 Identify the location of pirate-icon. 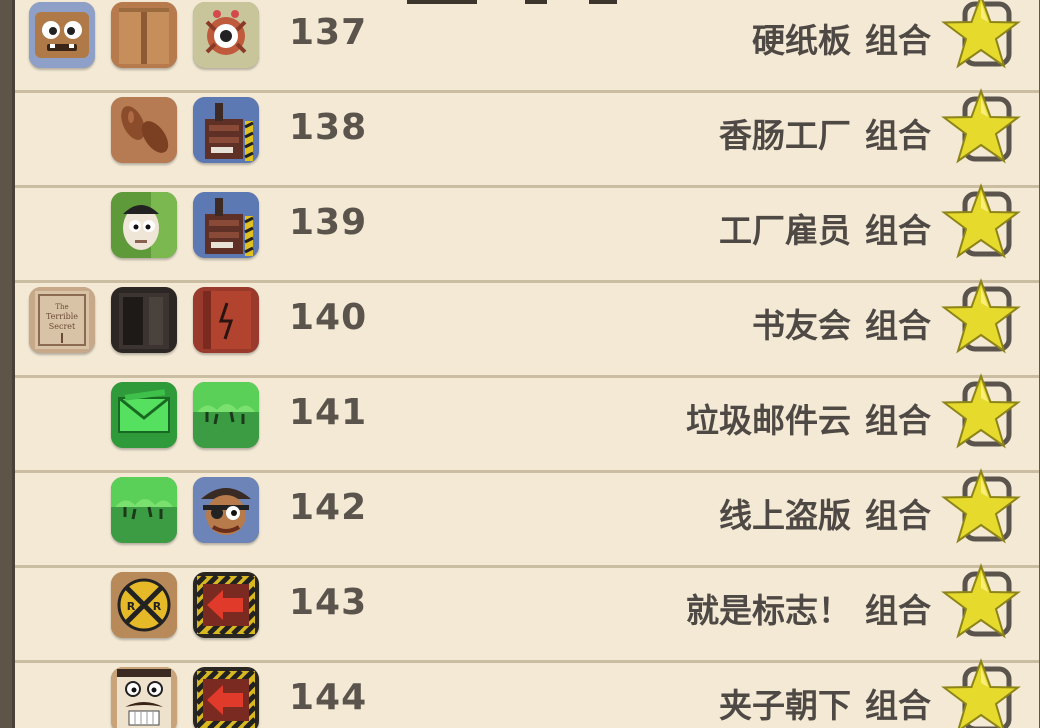
(226, 510).